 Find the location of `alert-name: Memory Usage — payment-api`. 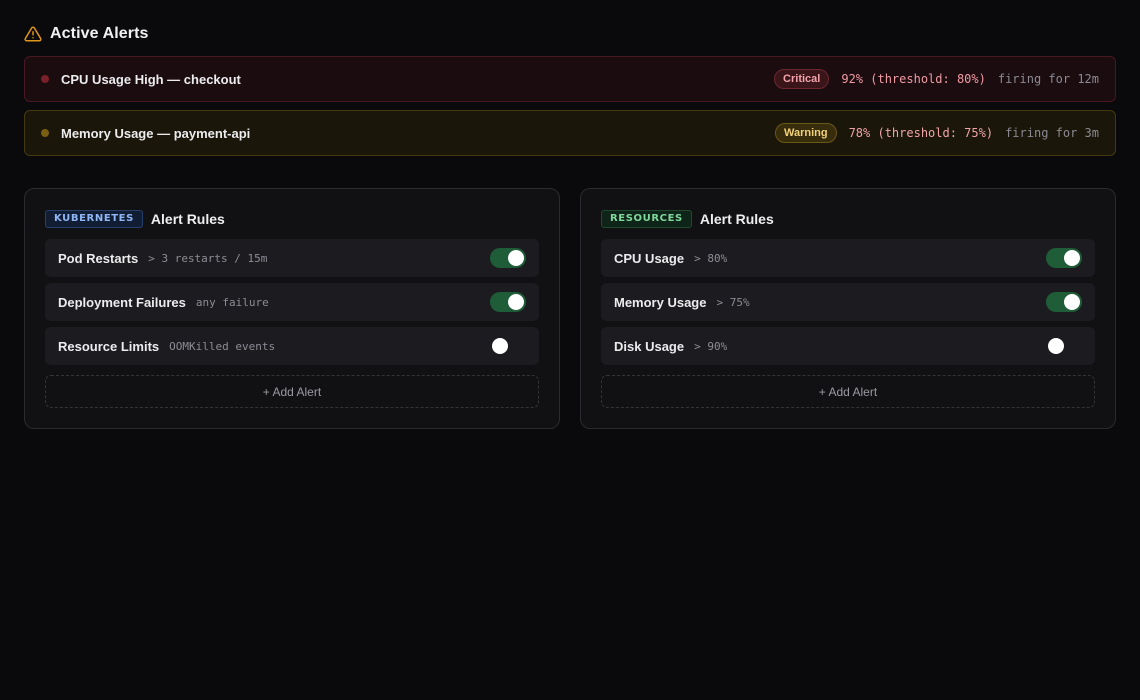

alert-name: Memory Usage — payment-api is located at coordinates (156, 133).